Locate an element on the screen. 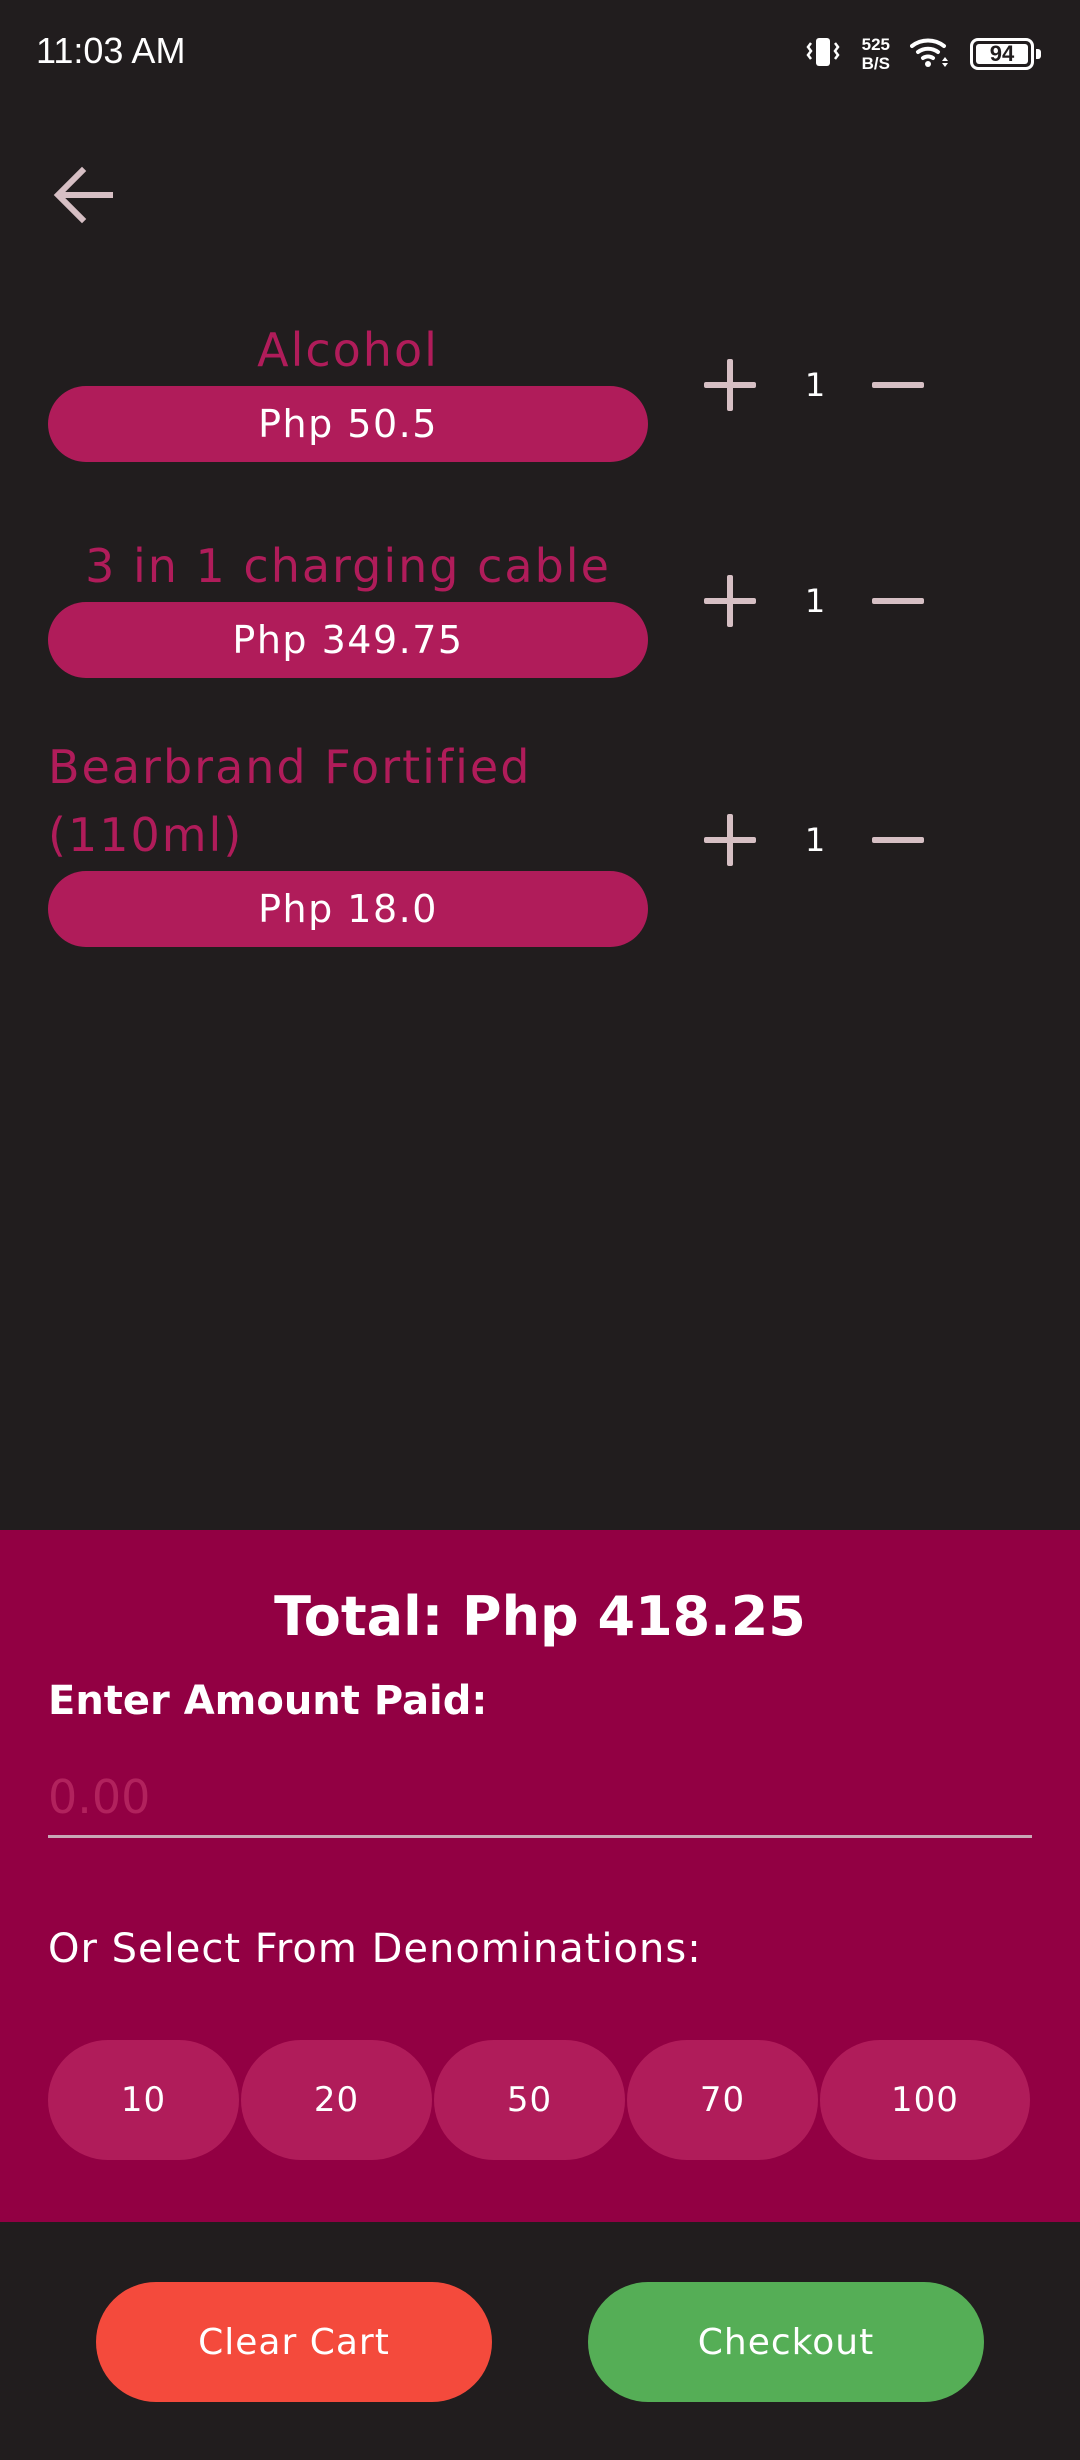  status-icons: 525 B/S 94 is located at coordinates (922, 54).